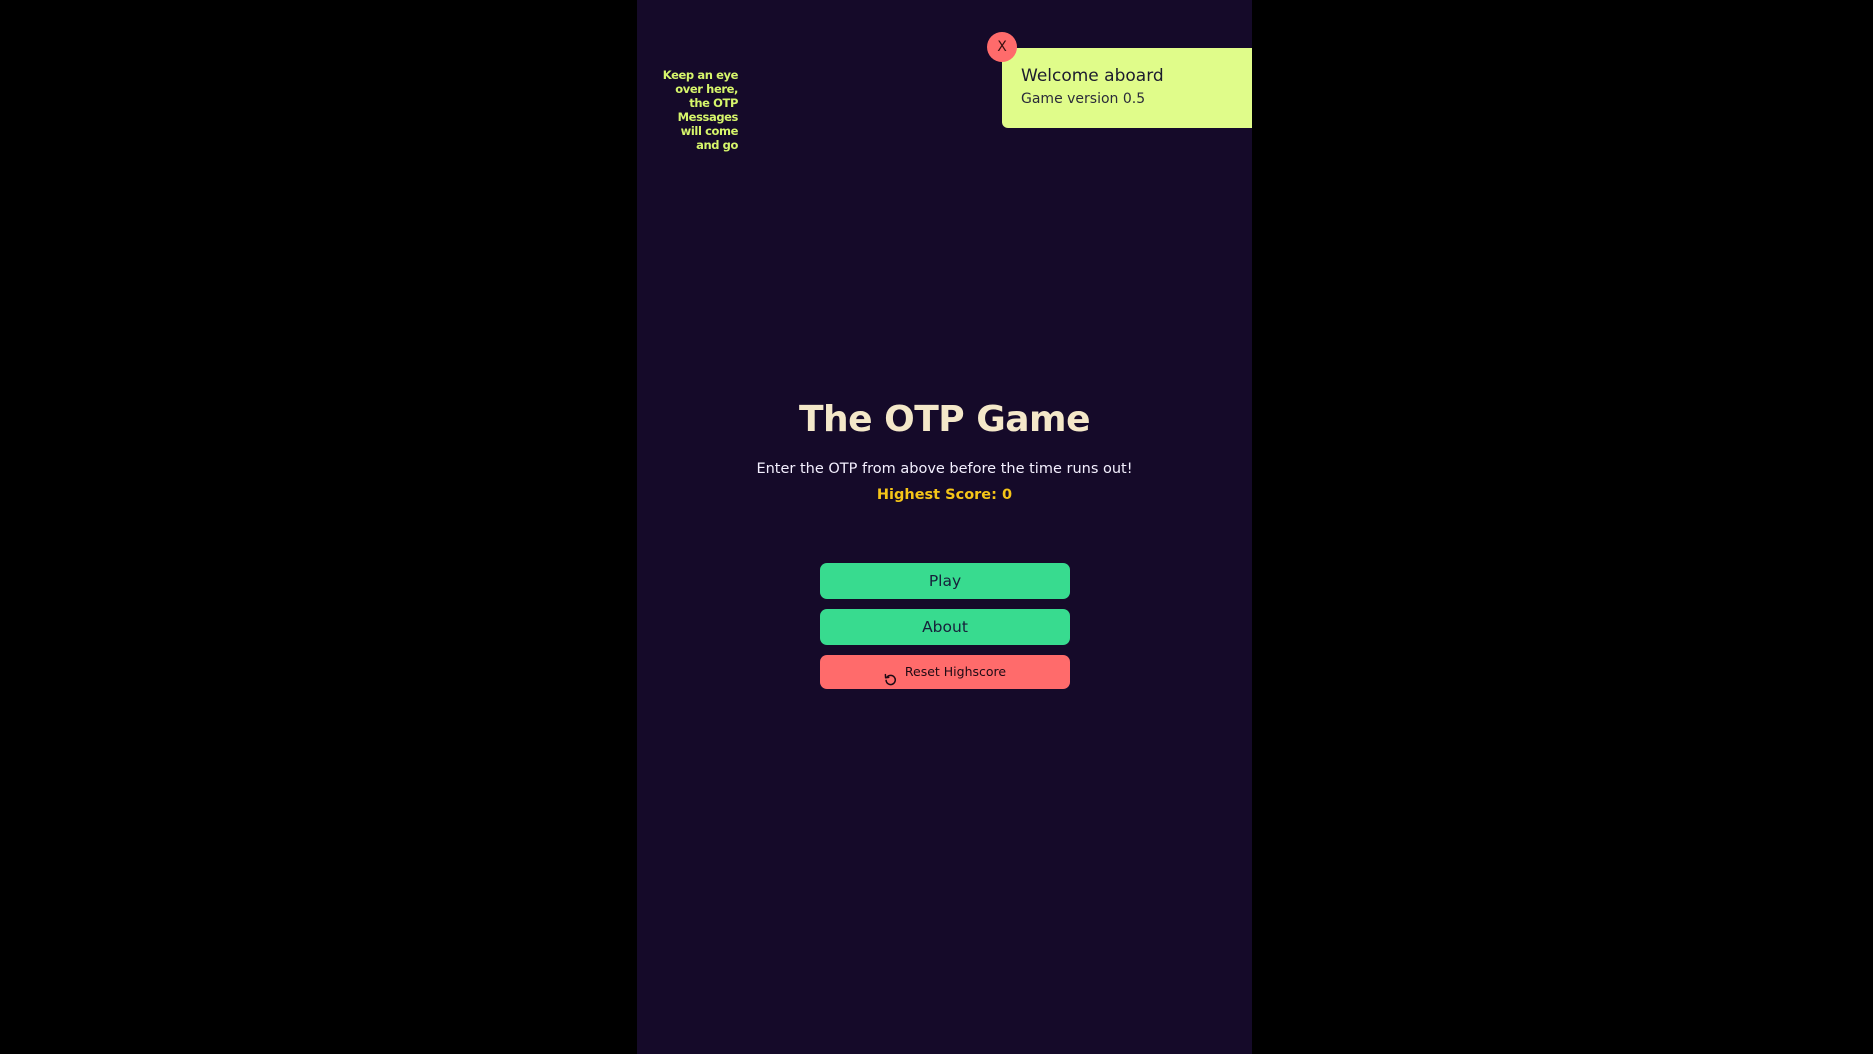  What do you see at coordinates (1092, 76) in the screenshot?
I see `toast-title: Welcome aboard` at bounding box center [1092, 76].